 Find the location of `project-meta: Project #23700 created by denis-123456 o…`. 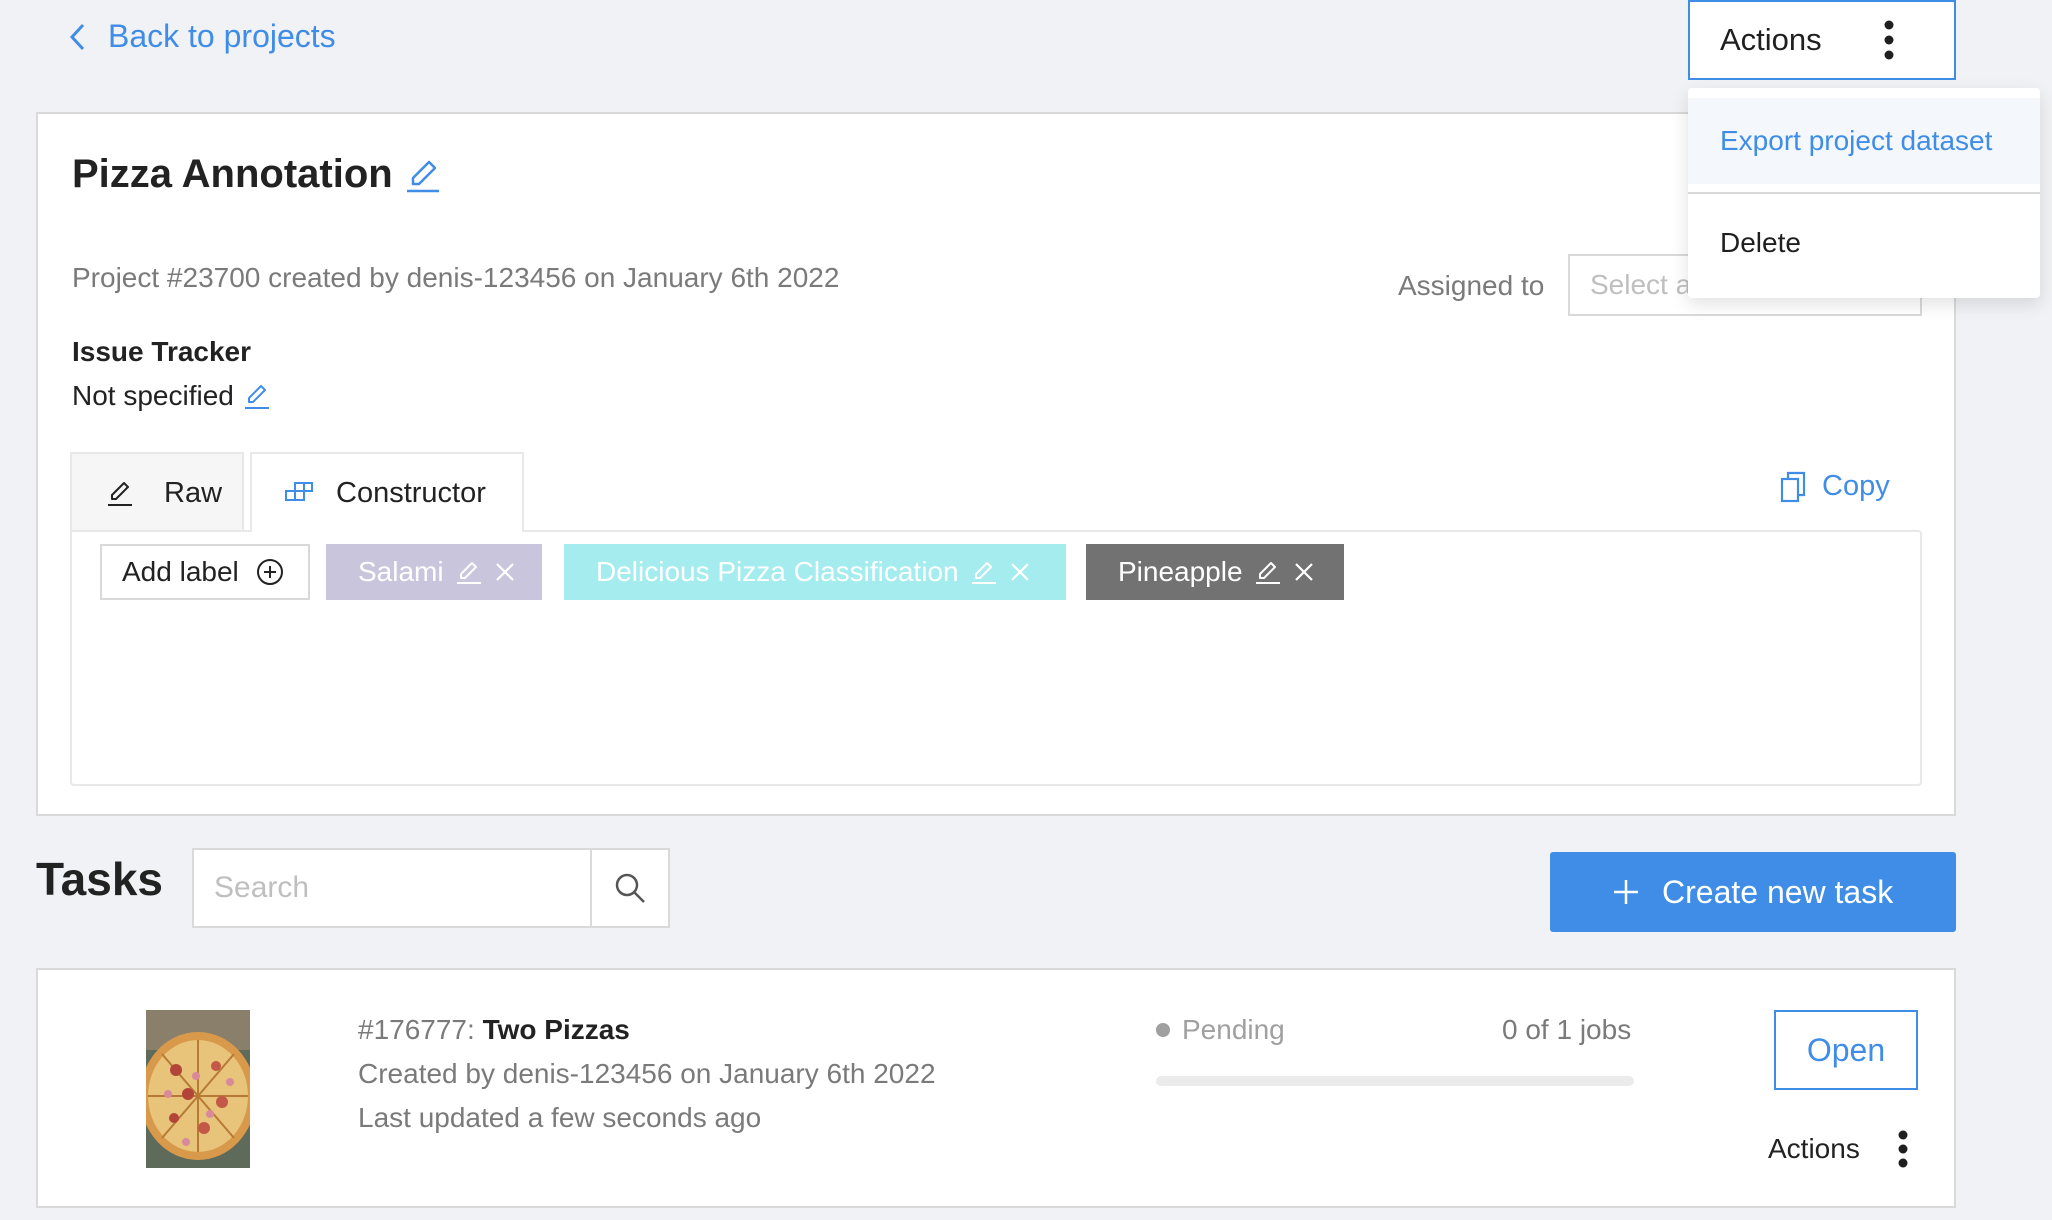

project-meta: Project #23700 created by denis-123456 o… is located at coordinates (456, 277).